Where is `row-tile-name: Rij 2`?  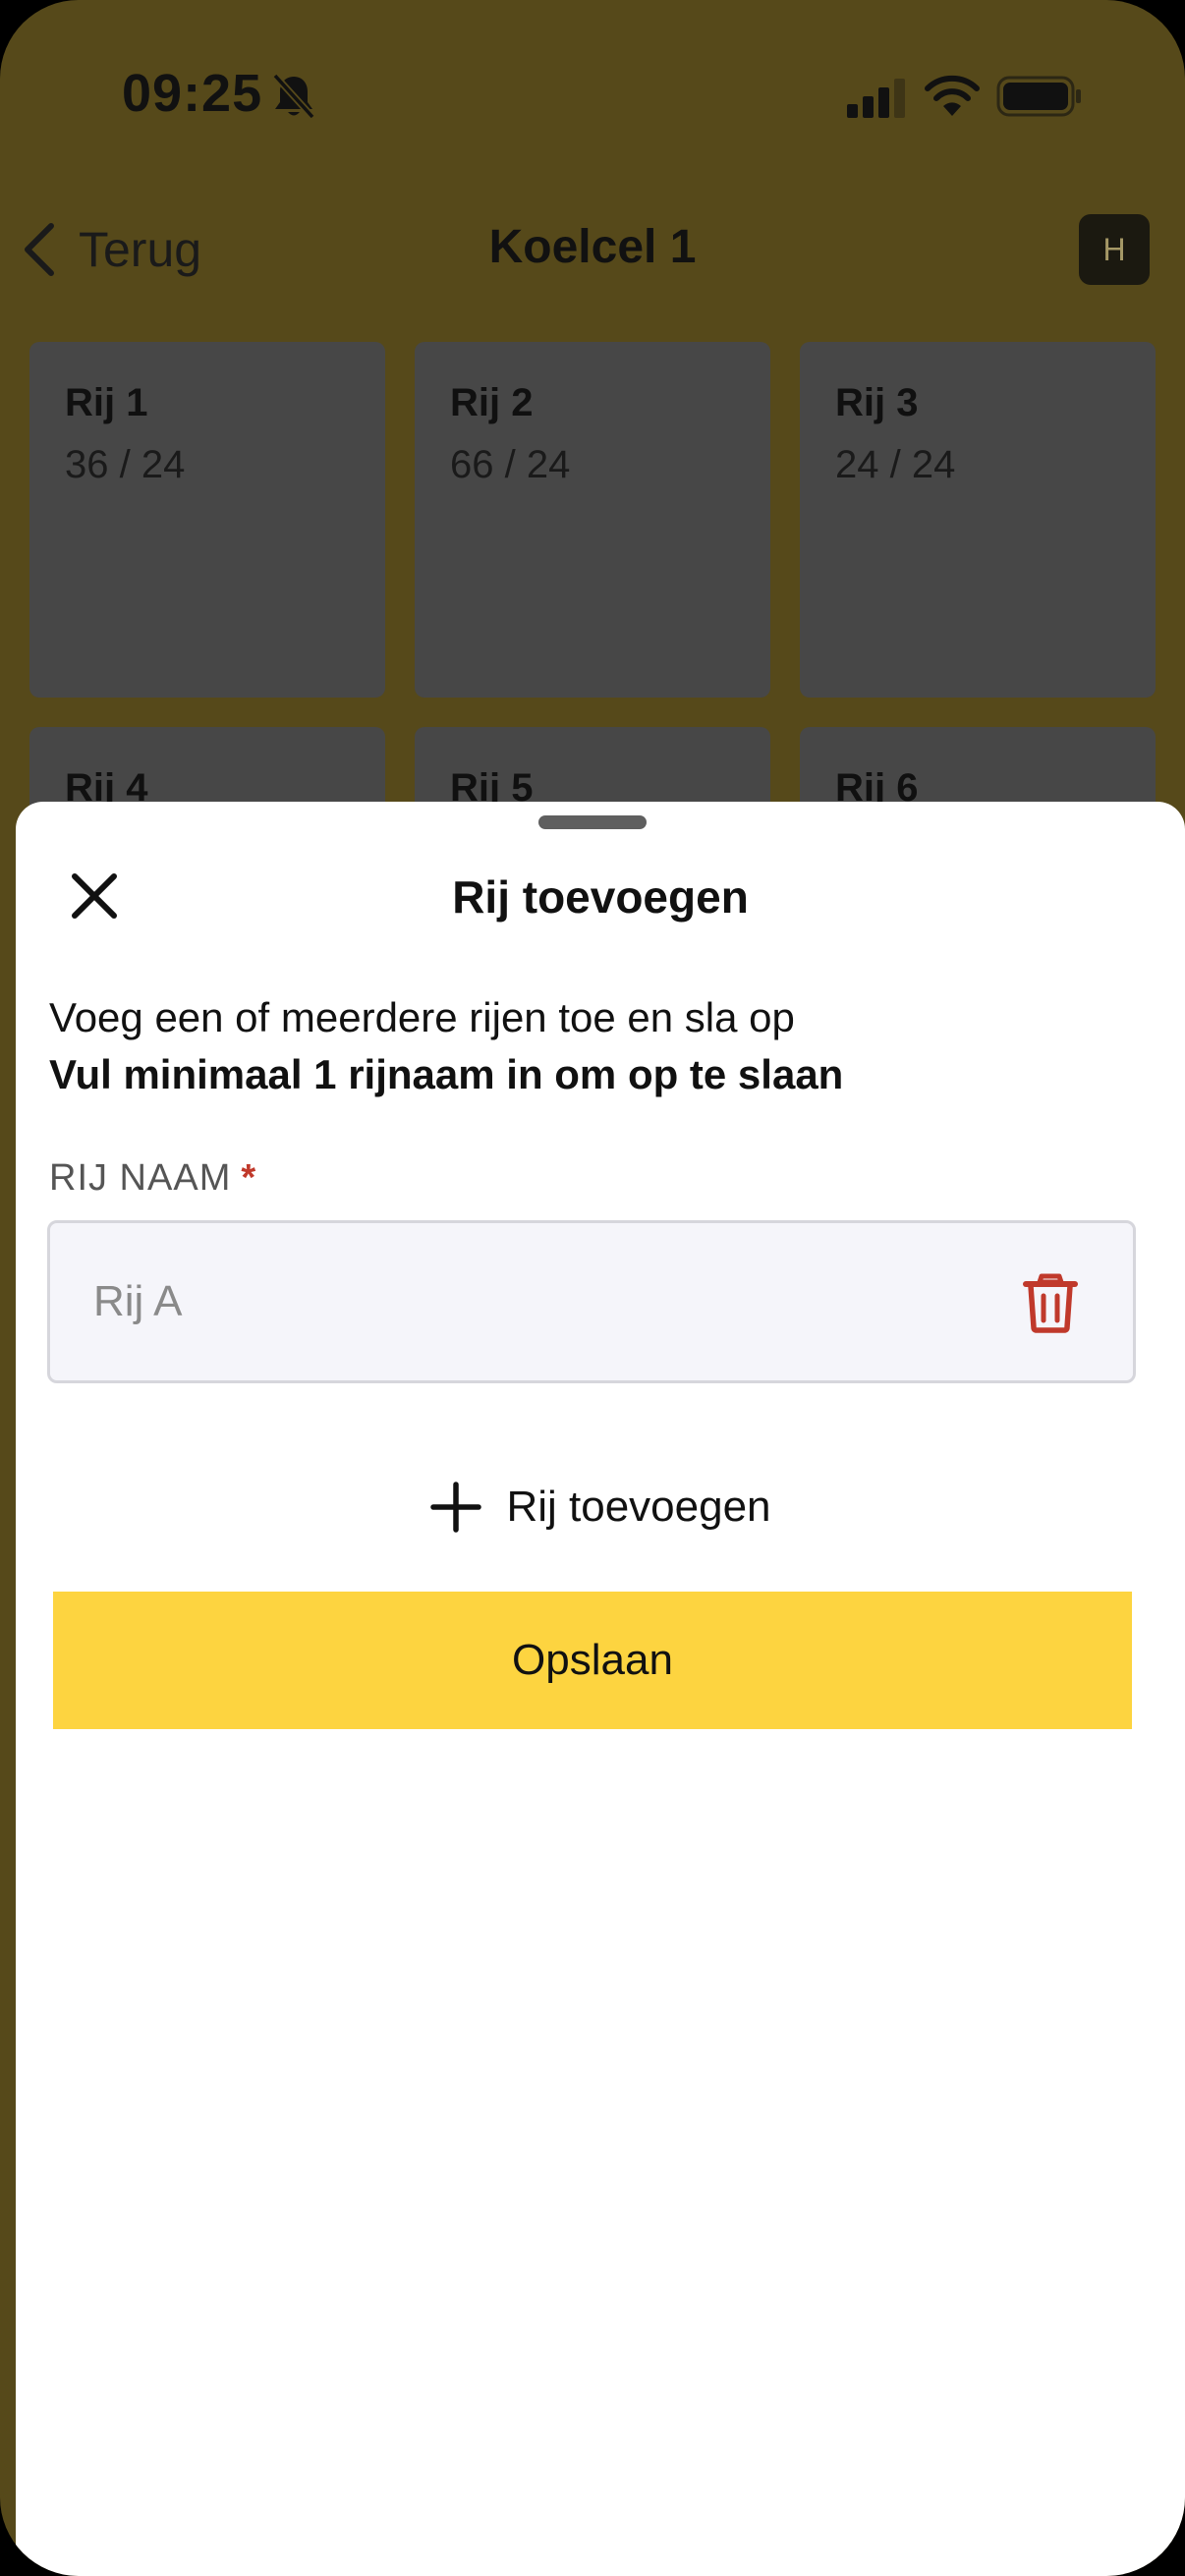 row-tile-name: Rij 2 is located at coordinates (492, 402).